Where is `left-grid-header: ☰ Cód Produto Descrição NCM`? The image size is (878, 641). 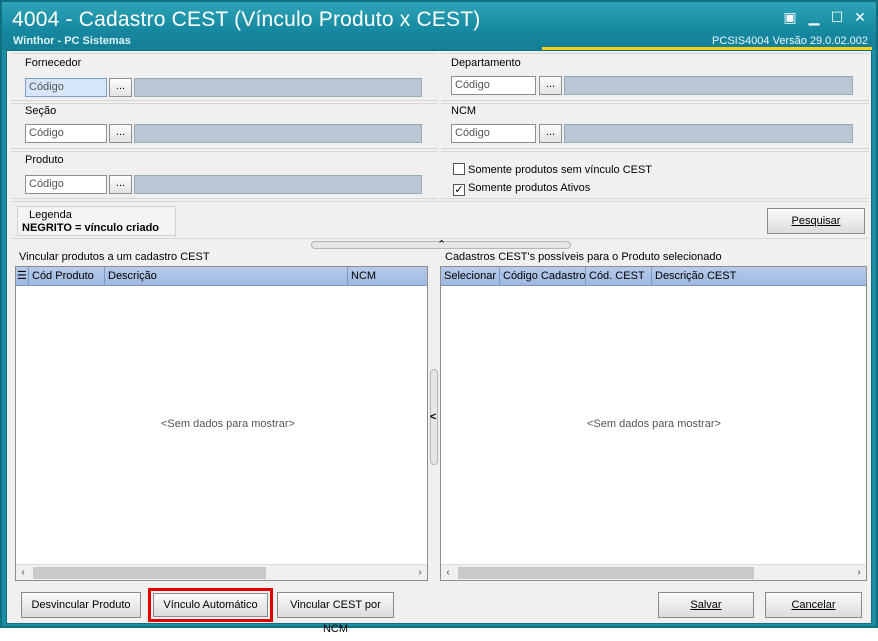
left-grid-header: ☰ Cód Produto Descrição NCM is located at coordinates (221, 276).